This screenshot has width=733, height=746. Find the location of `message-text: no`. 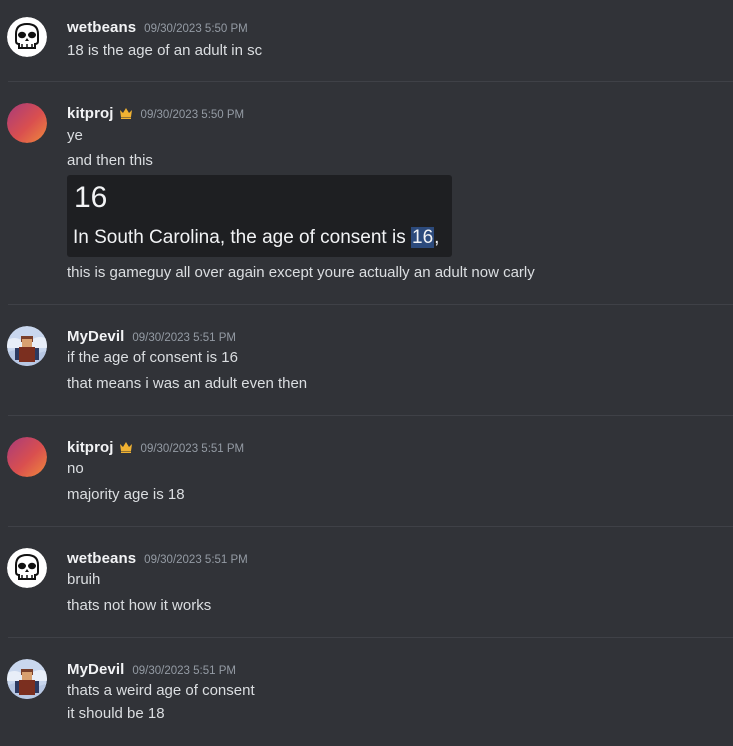

message-text: no is located at coordinates (75, 468).